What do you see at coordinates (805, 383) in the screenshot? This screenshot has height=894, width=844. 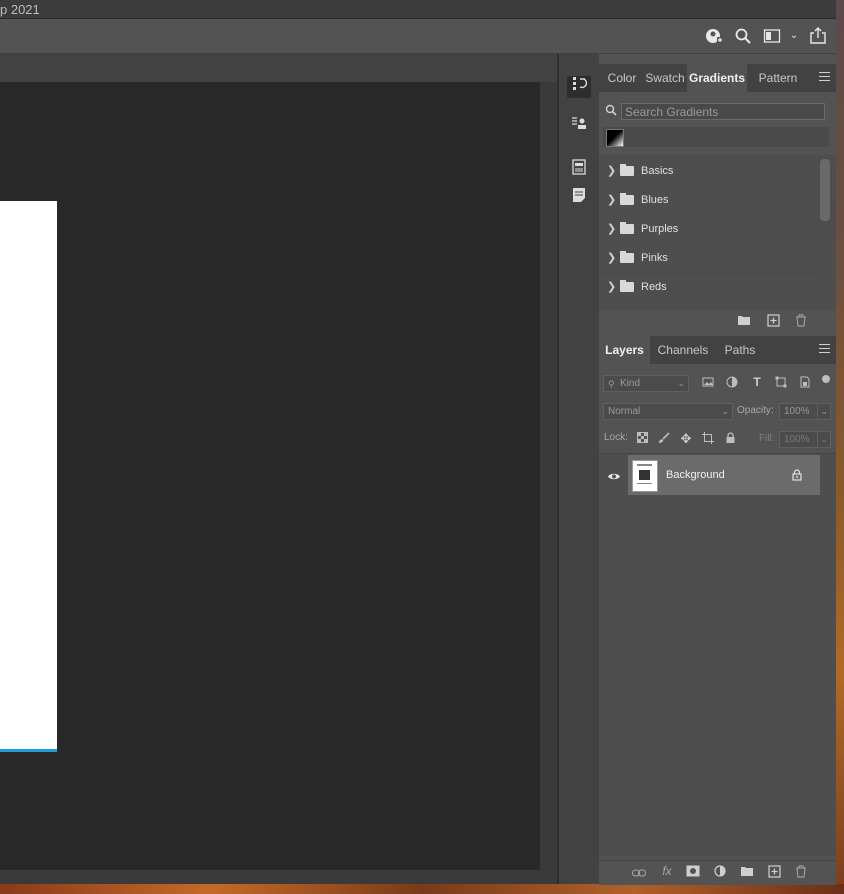 I see `filter-smart-objects-icon` at bounding box center [805, 383].